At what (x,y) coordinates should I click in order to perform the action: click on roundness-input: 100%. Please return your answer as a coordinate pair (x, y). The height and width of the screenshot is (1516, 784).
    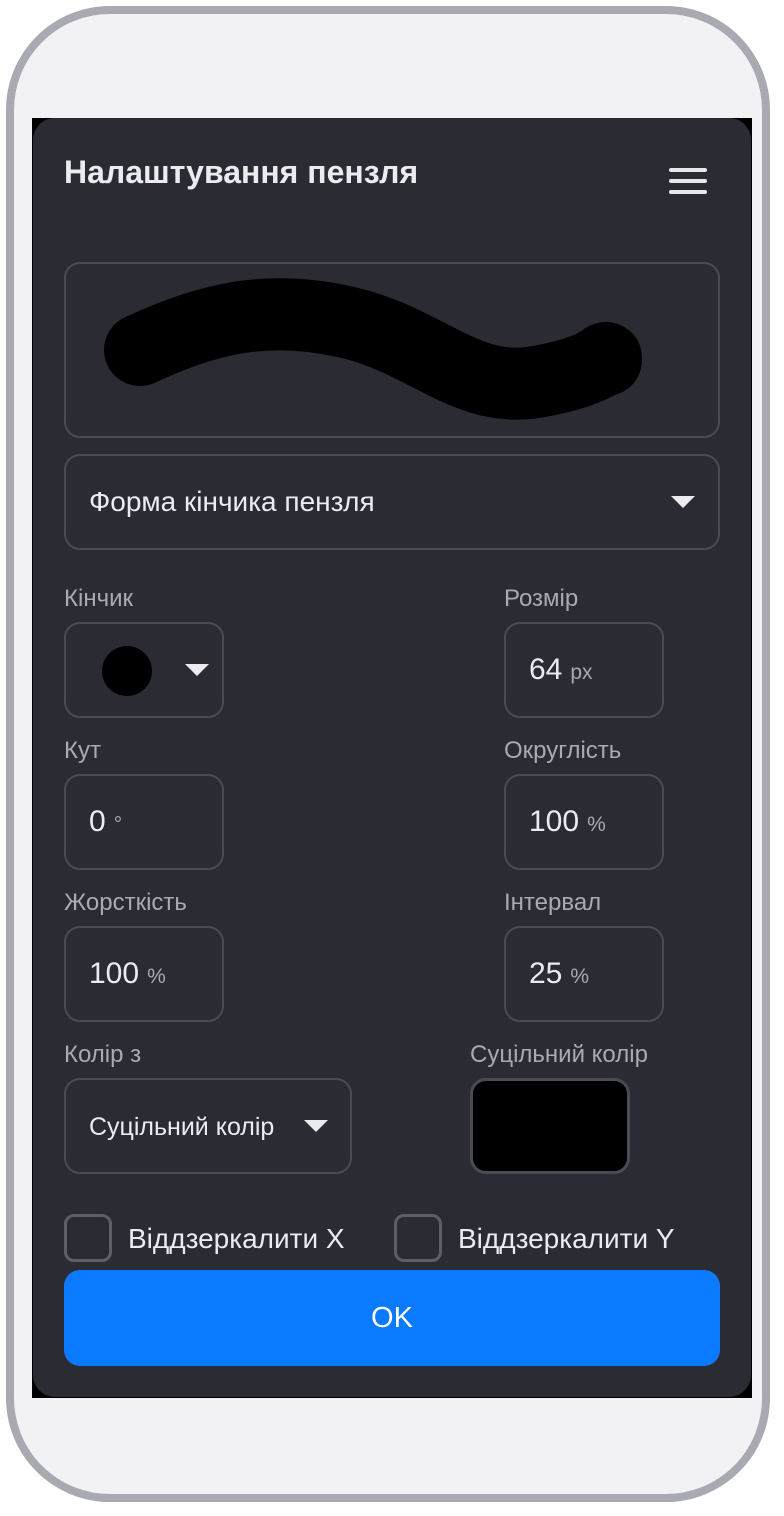
    Looking at the image, I should click on (584, 822).